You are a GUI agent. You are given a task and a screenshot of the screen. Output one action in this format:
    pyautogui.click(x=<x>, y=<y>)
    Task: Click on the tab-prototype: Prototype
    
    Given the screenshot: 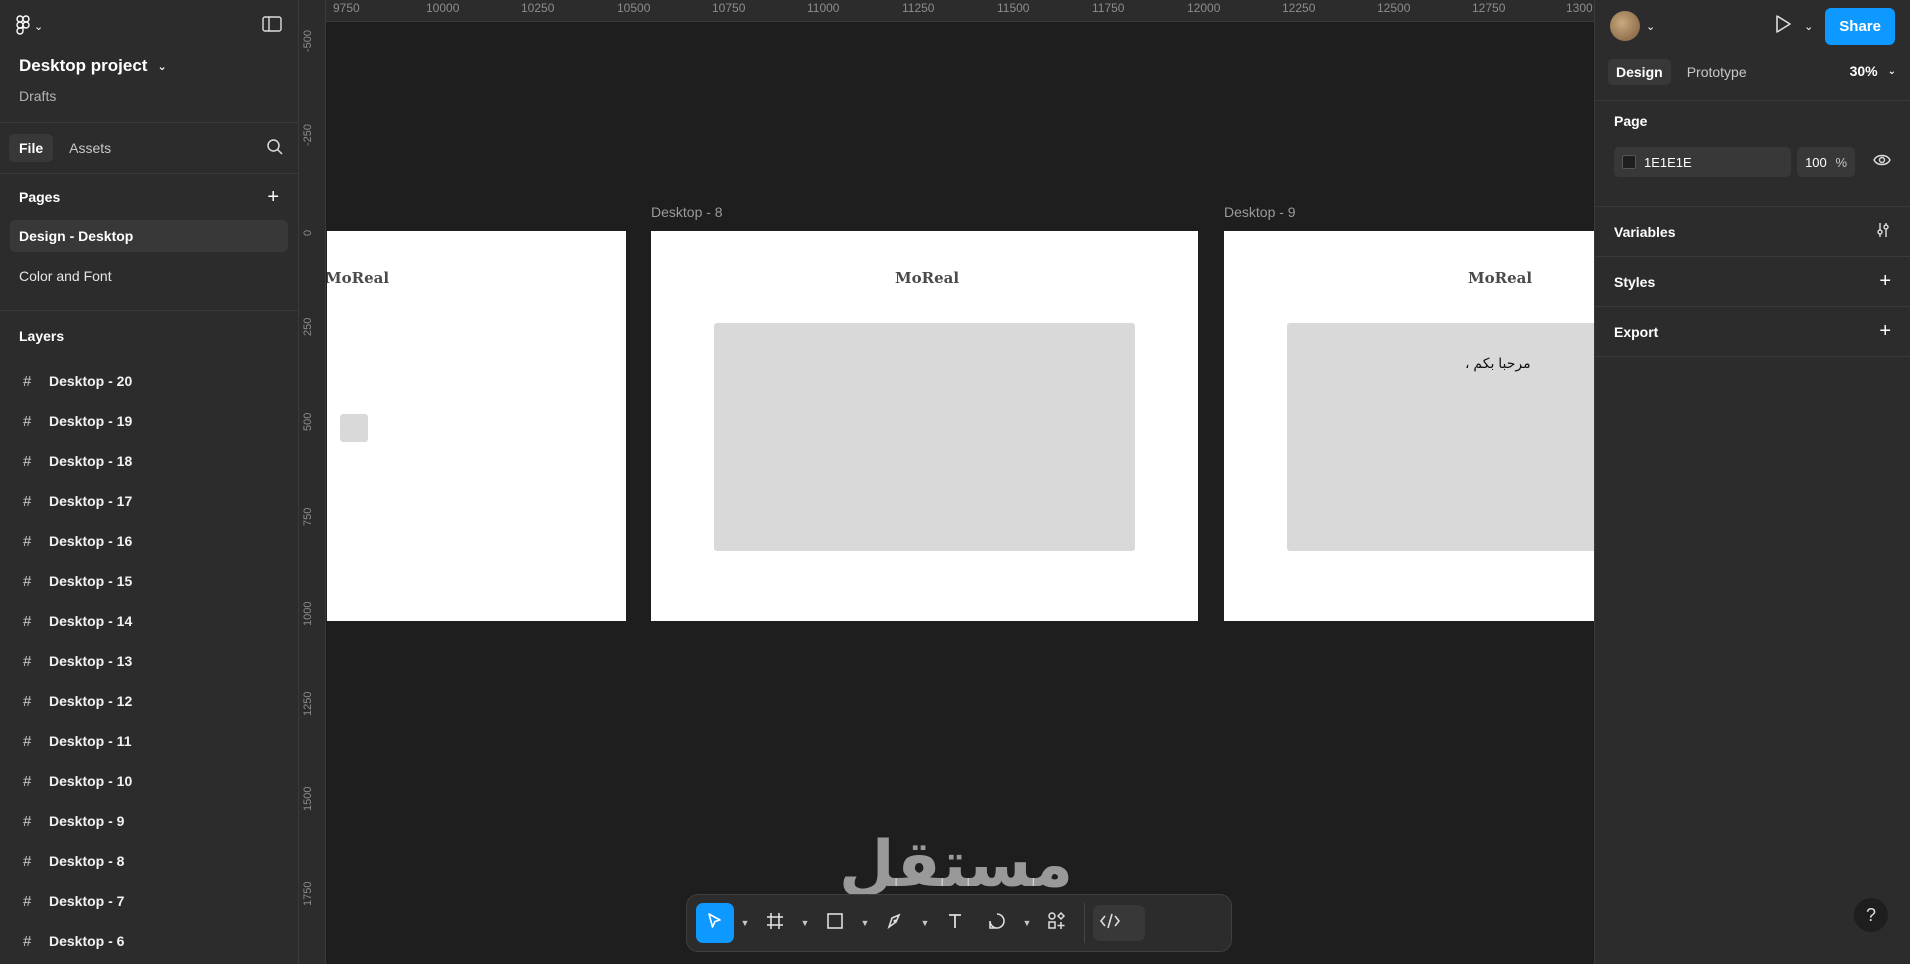 What is the action you would take?
    pyautogui.click(x=1717, y=72)
    